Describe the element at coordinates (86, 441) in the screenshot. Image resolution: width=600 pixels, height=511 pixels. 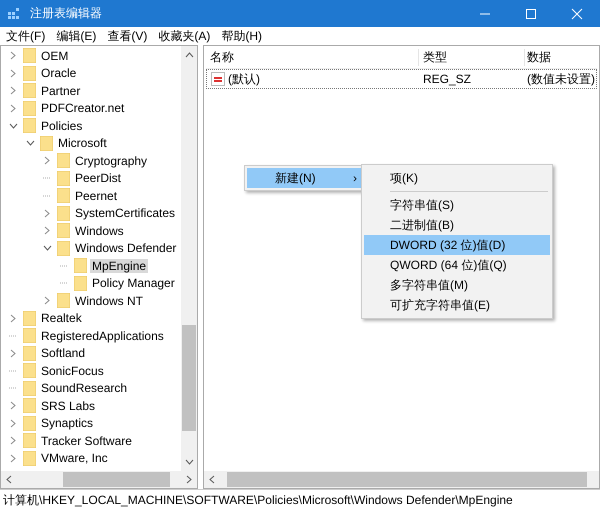
I see `tree-item: Tracker Software` at that location.